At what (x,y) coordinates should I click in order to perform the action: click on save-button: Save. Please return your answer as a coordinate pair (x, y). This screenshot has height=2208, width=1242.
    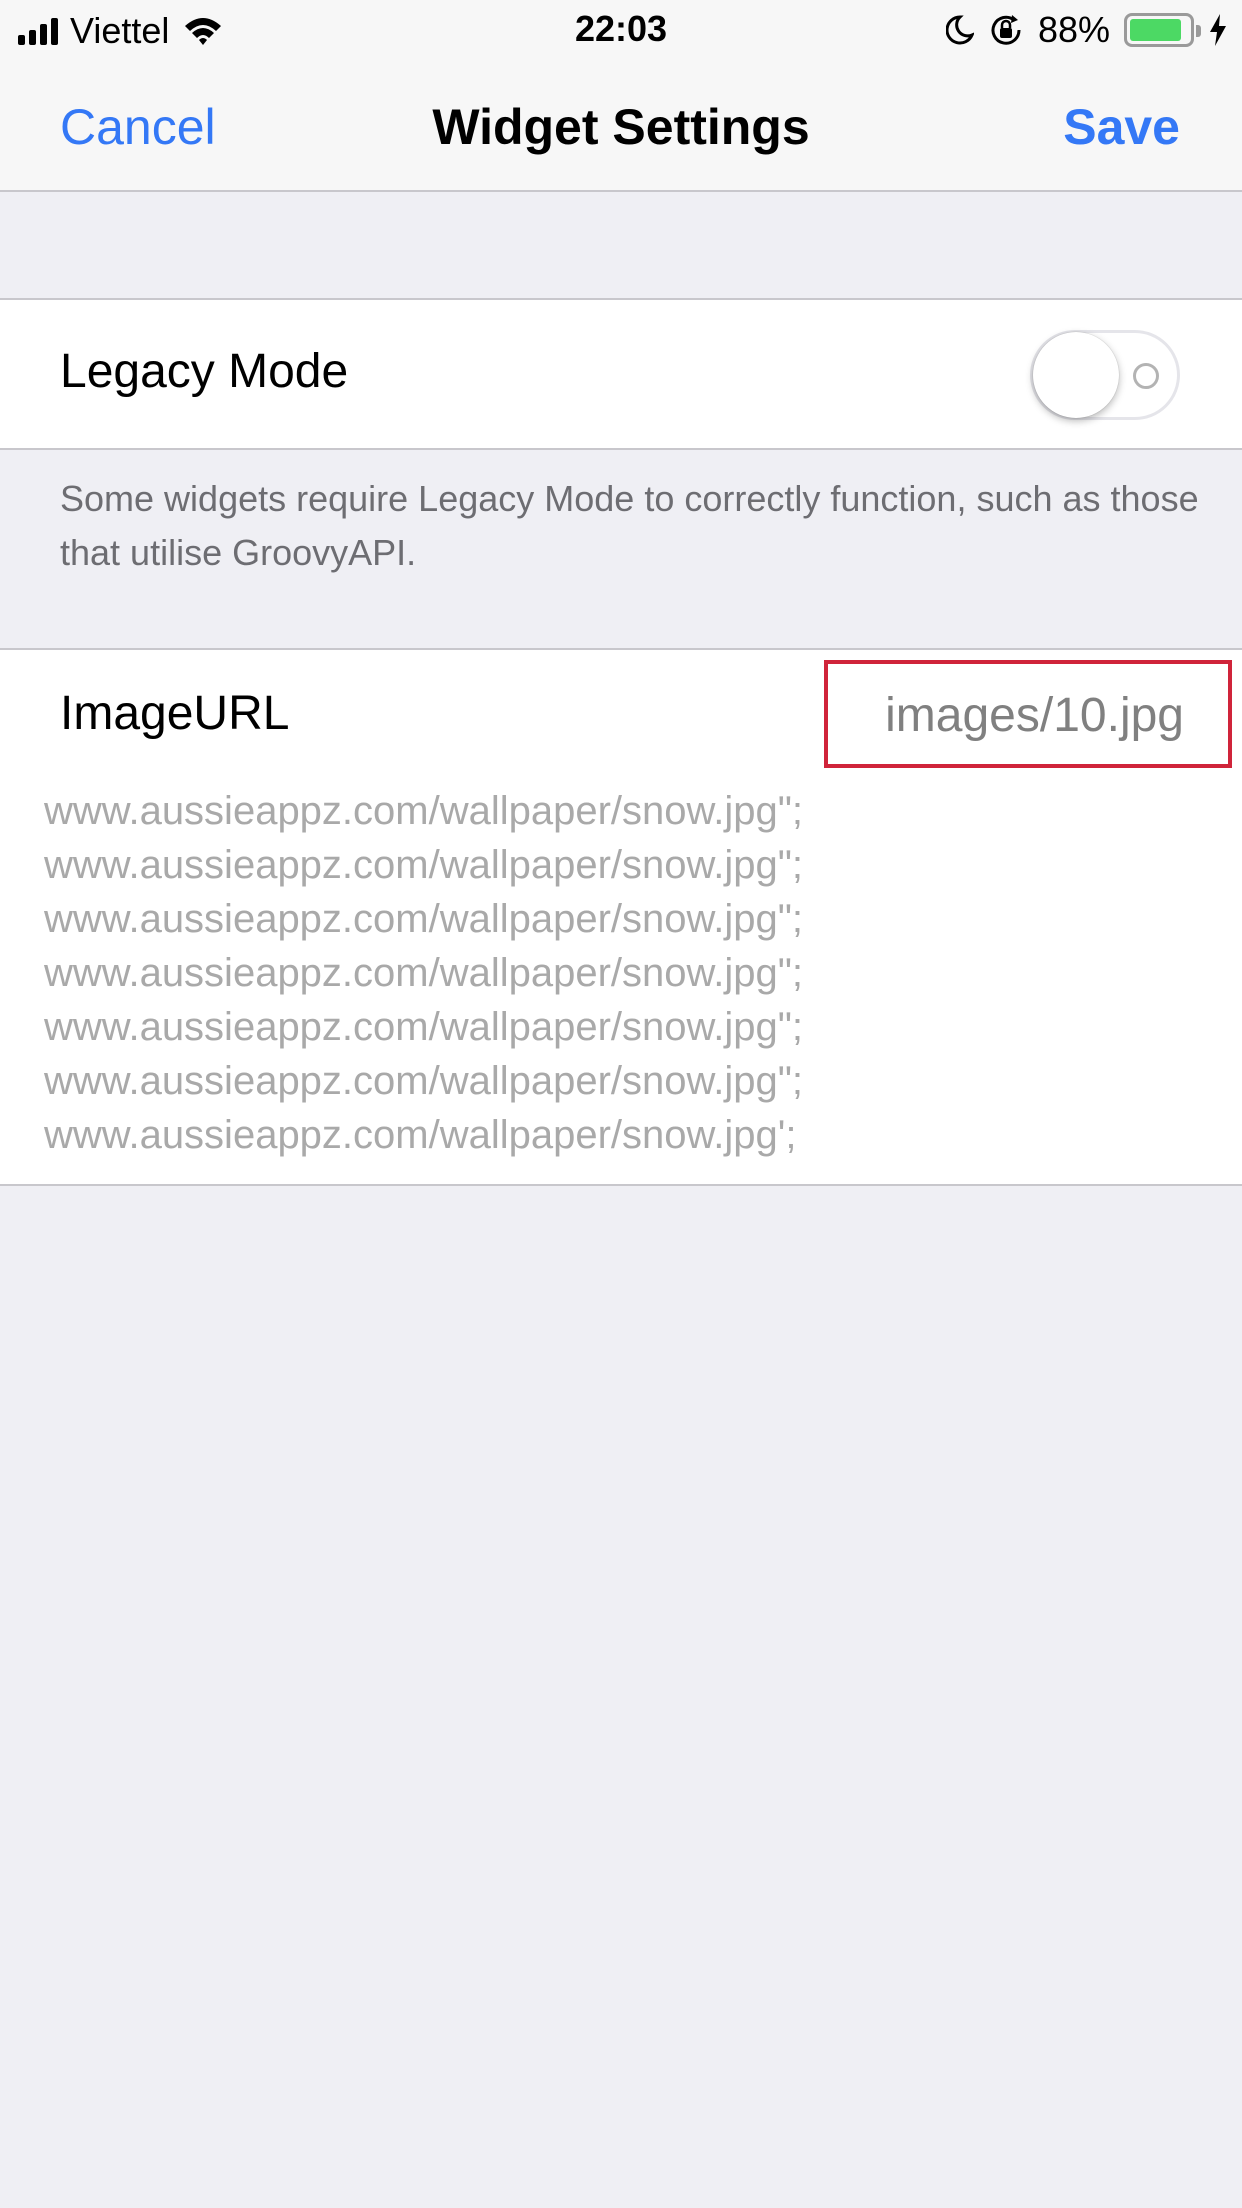
    Looking at the image, I should click on (1121, 127).